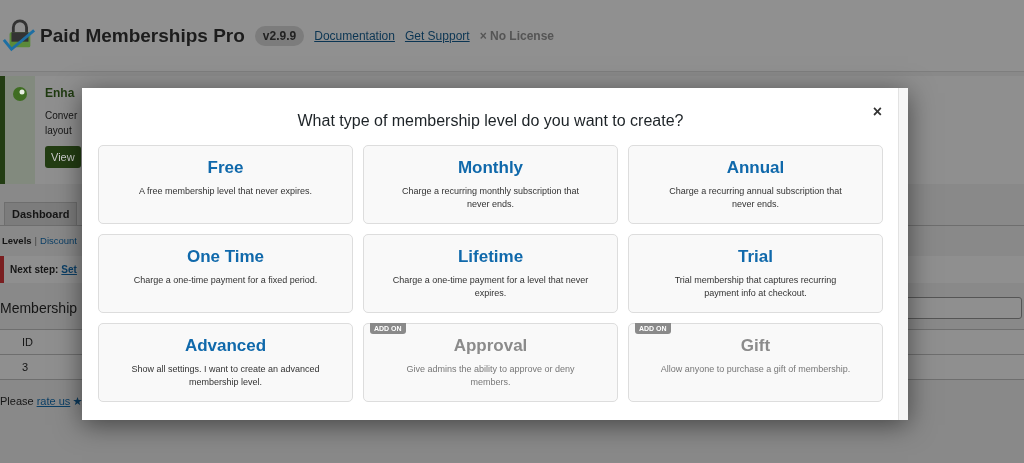 This screenshot has height=463, width=1024. Describe the element at coordinates (34, 269) in the screenshot. I see `next-step-label: Next step:` at that location.